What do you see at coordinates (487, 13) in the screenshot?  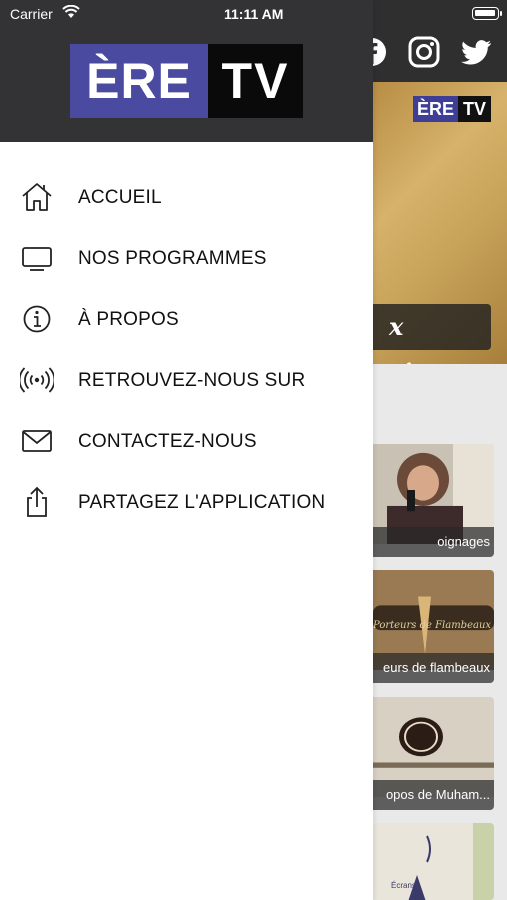 I see `battery-icon` at bounding box center [487, 13].